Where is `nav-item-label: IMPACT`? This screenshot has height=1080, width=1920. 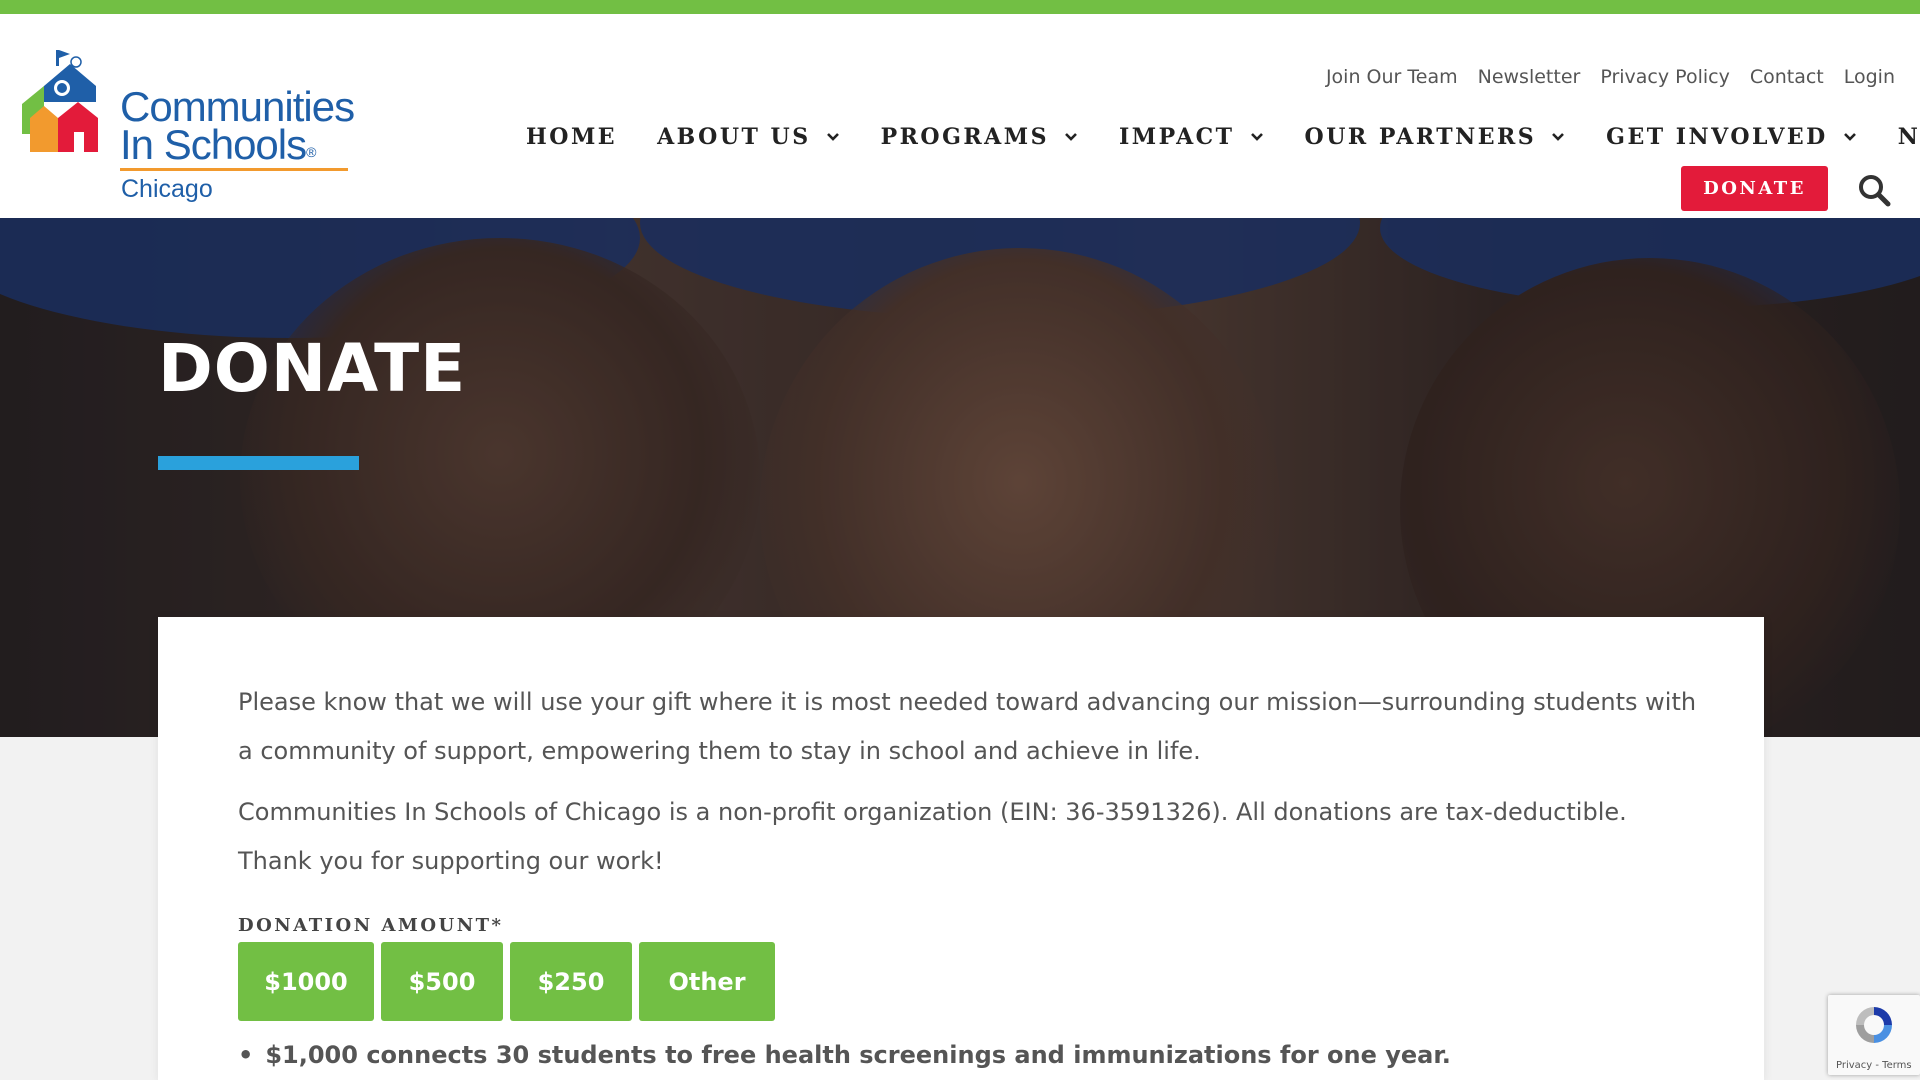
nav-item-label: IMPACT is located at coordinates (1176, 137).